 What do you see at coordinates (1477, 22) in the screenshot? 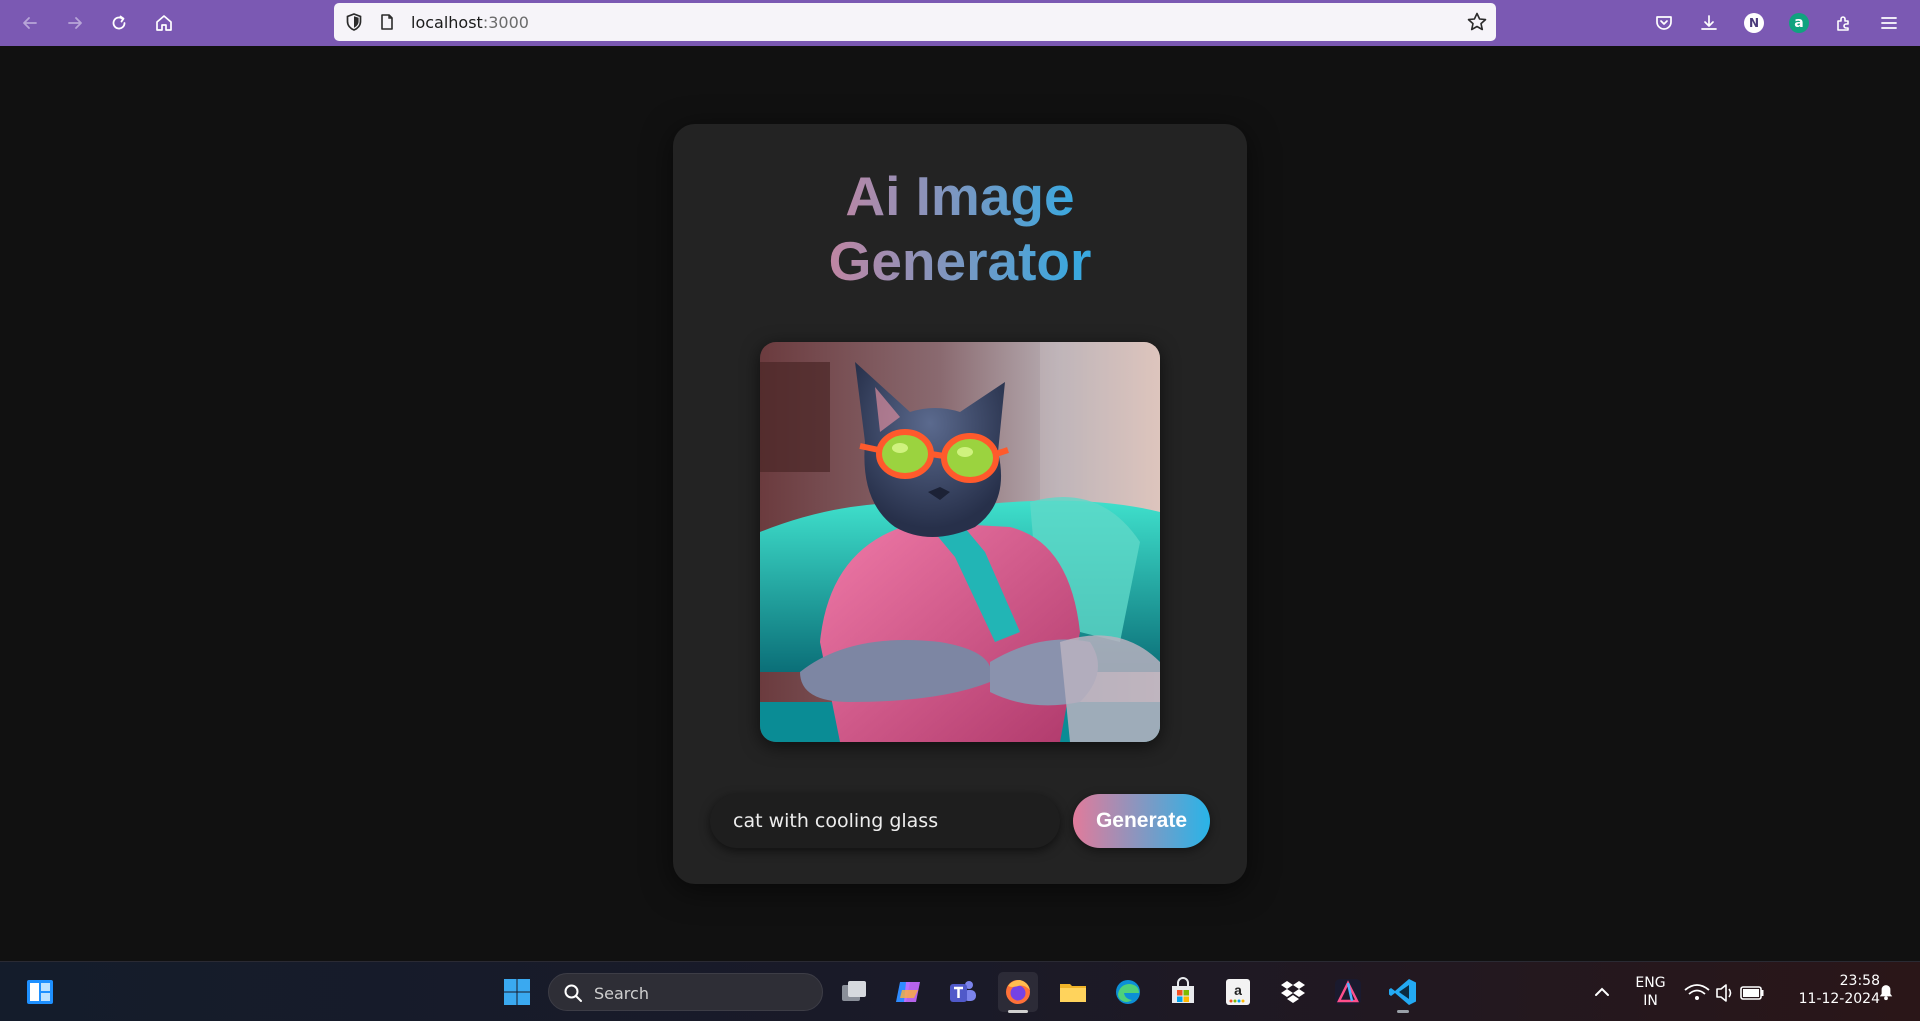
I see `bookmark-star-icon` at bounding box center [1477, 22].